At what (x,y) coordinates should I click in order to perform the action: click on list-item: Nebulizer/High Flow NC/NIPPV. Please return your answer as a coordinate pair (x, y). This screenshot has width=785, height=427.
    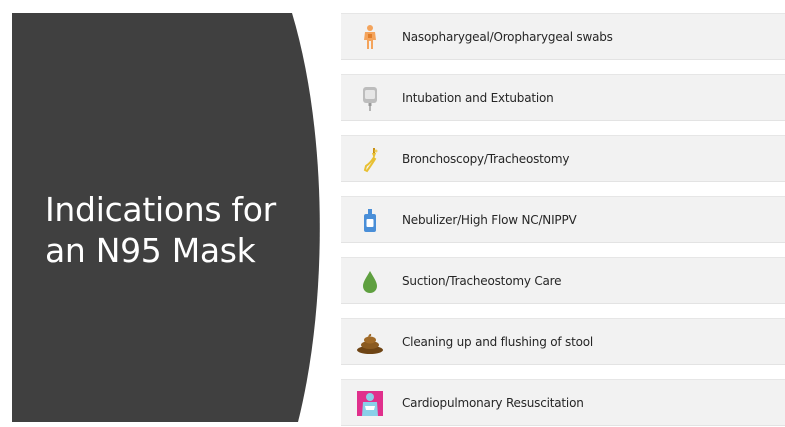
    Looking at the image, I should click on (563, 219).